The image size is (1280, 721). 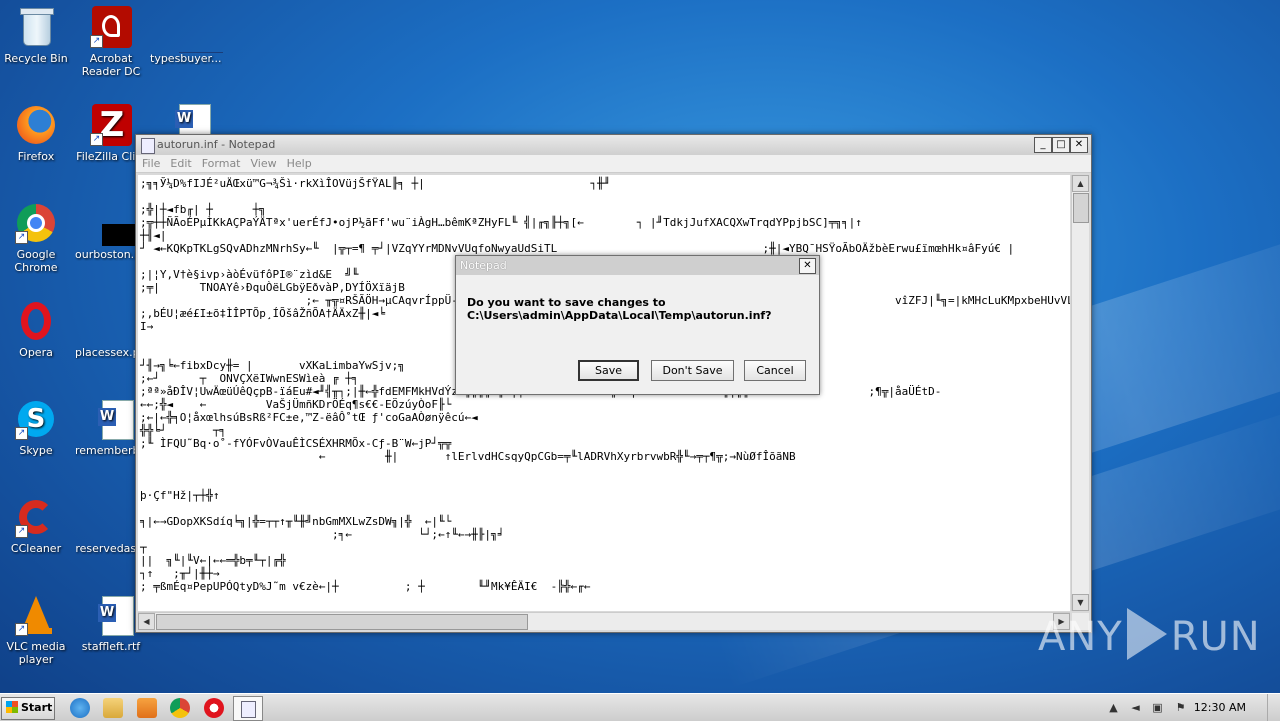 What do you see at coordinates (36, 27) in the screenshot?
I see `recycle-bin-icon` at bounding box center [36, 27].